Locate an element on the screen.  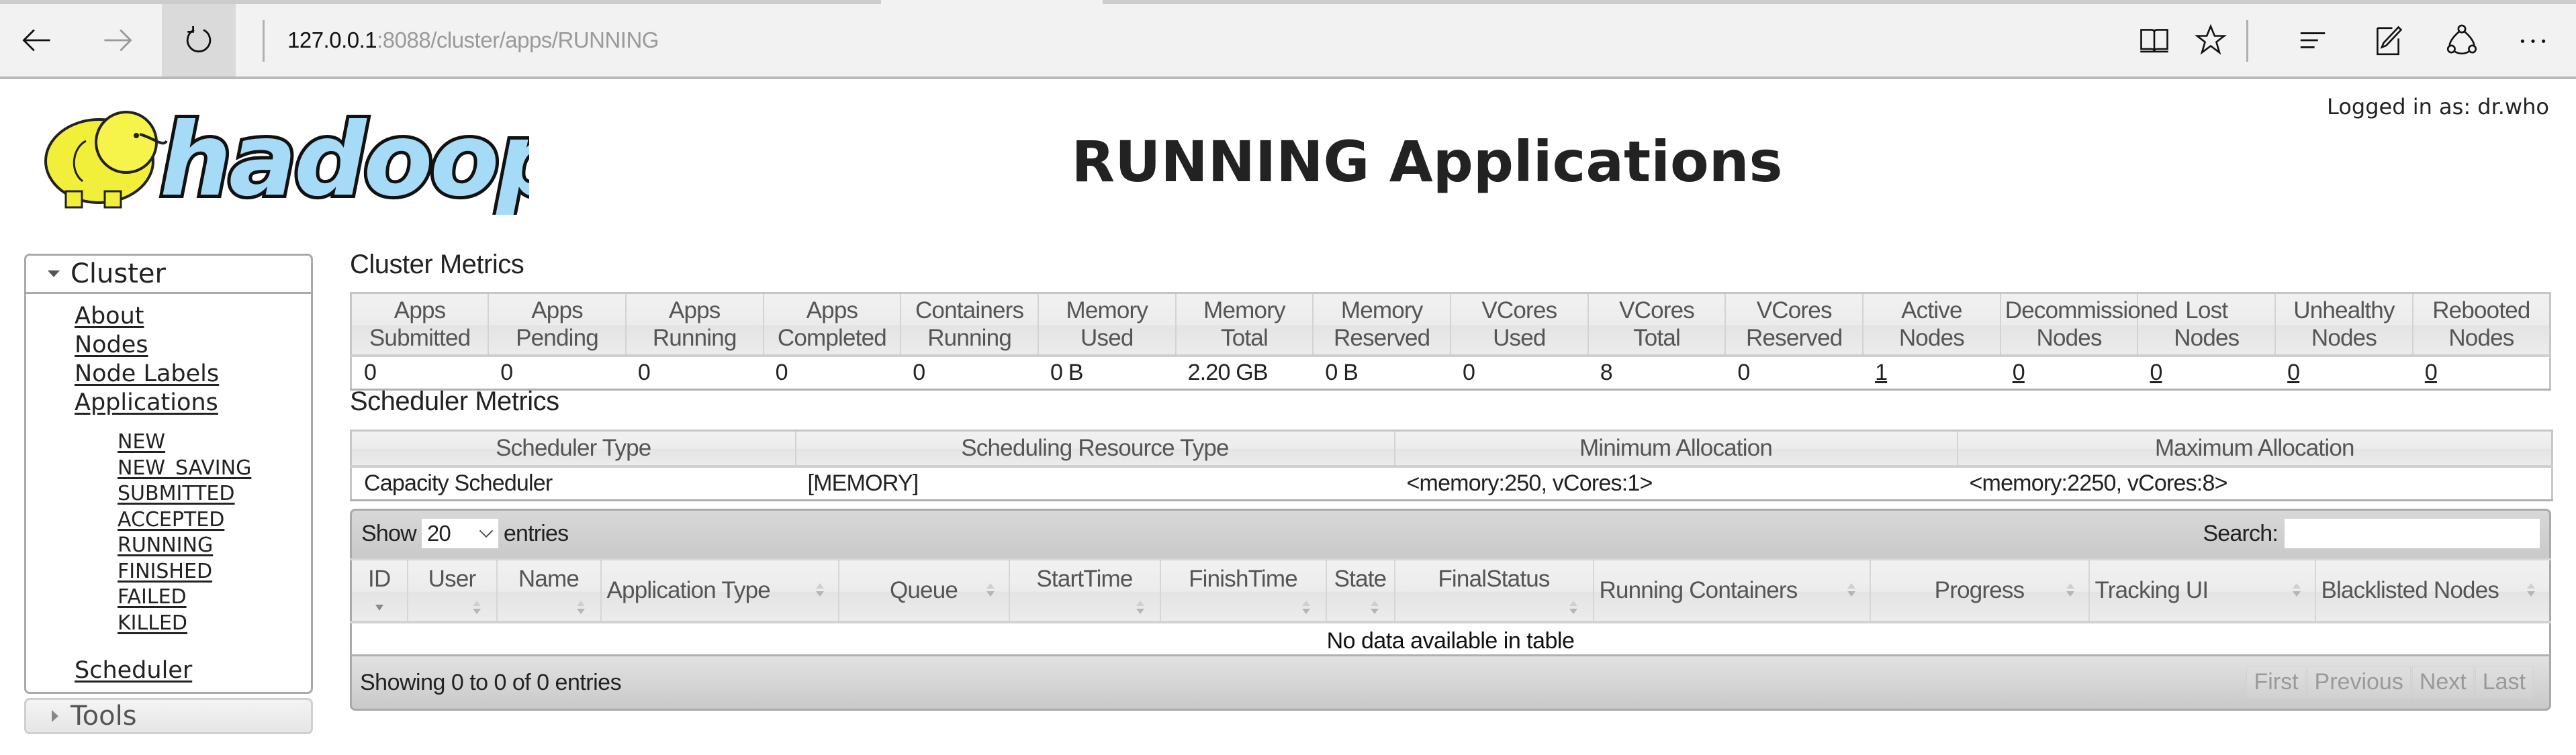
forward-icon is located at coordinates (118, 40).